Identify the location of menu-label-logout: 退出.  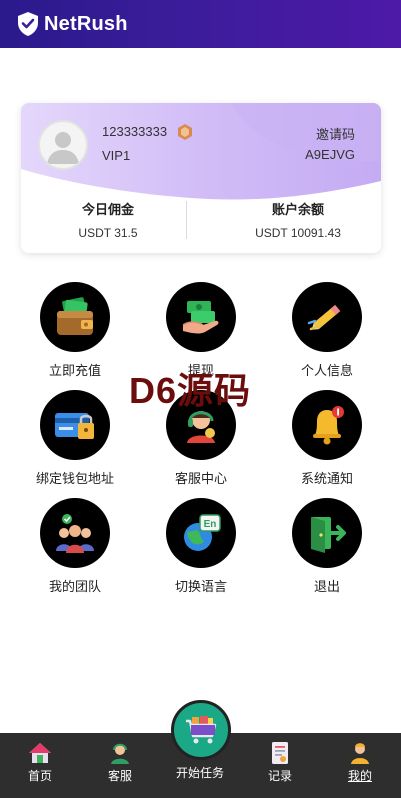
(326, 586).